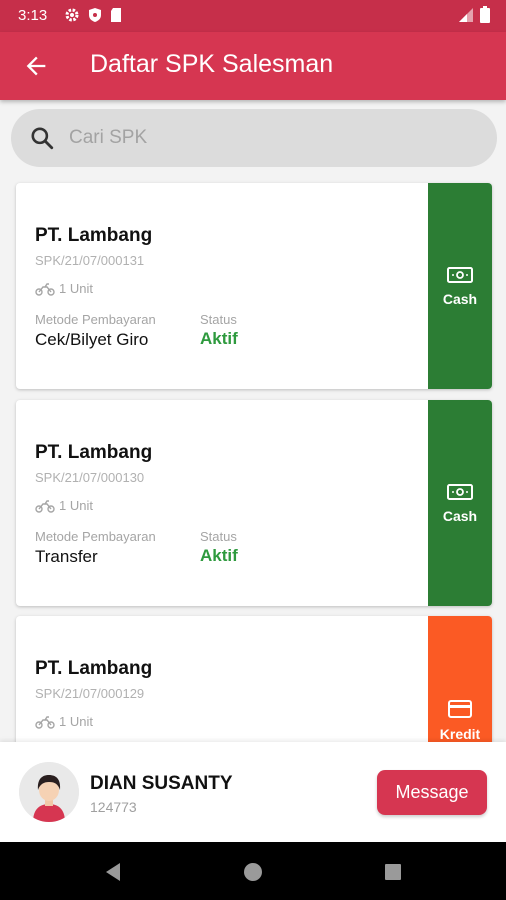 The image size is (506, 900). Describe the element at coordinates (393, 872) in the screenshot. I see `nav-recents-icon` at that location.